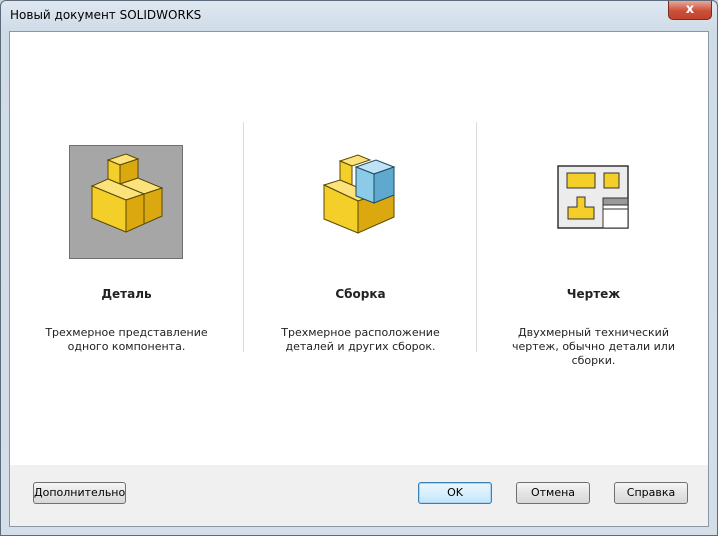 The width and height of the screenshot is (718, 536). Describe the element at coordinates (553, 493) in the screenshot. I see `cancel-button: Отмена` at that location.